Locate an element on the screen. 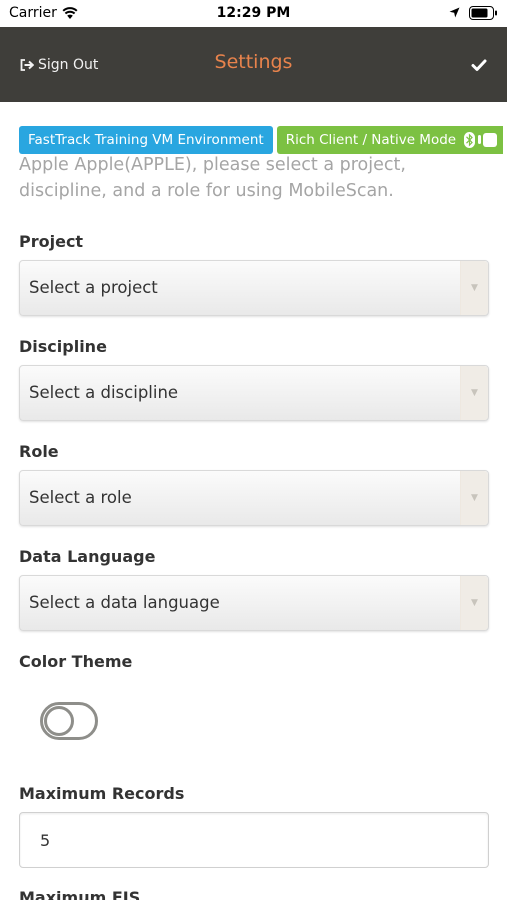 The width and height of the screenshot is (507, 900). maximum-records-label: Maximum Records is located at coordinates (102, 793).